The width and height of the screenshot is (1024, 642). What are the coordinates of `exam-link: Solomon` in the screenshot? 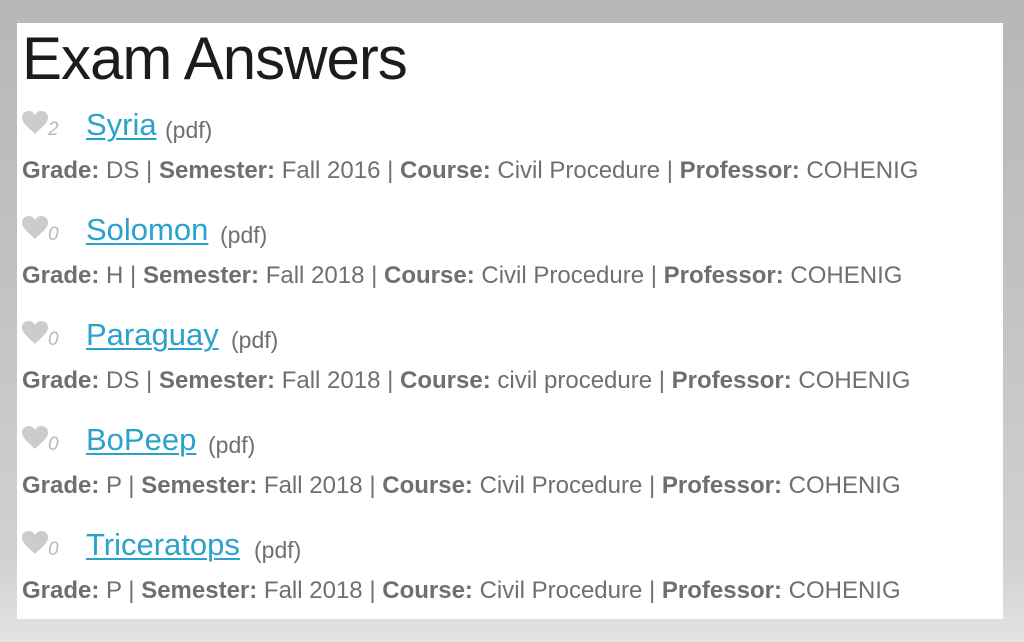 It's located at (147, 230).